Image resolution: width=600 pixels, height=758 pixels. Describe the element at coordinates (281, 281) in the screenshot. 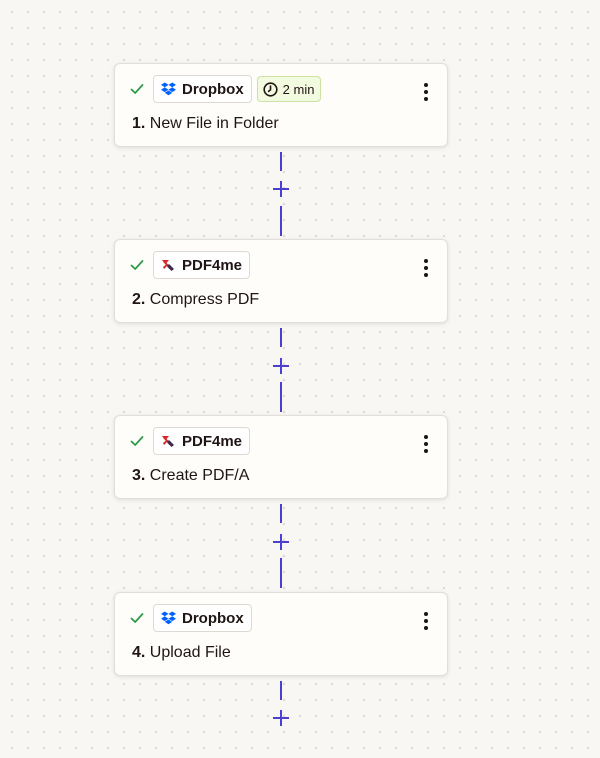

I see `step-card-2: PDF4me 2. Compress PDF` at that location.